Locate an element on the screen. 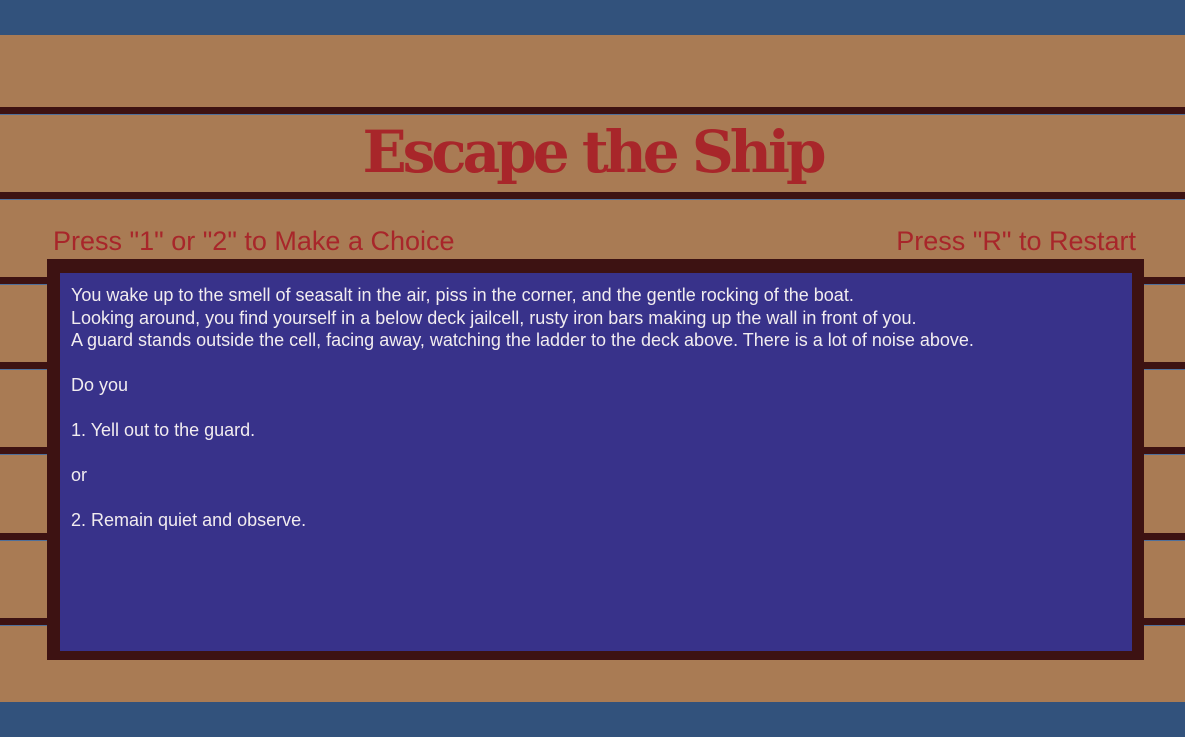 The image size is (1185, 737). choice-instruction: Press "1" or "2" to Make a Choice is located at coordinates (254, 241).